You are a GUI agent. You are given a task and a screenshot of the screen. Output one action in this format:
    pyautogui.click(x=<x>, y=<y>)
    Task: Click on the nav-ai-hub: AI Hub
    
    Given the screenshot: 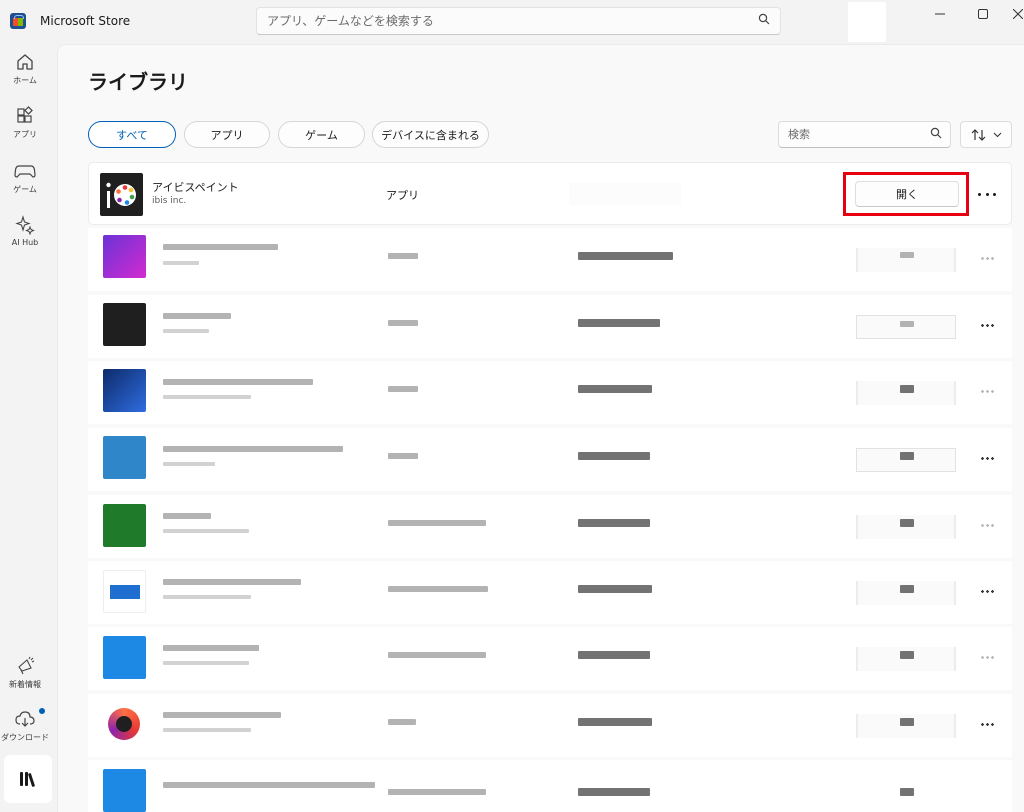 What is the action you would take?
    pyautogui.click(x=25, y=240)
    